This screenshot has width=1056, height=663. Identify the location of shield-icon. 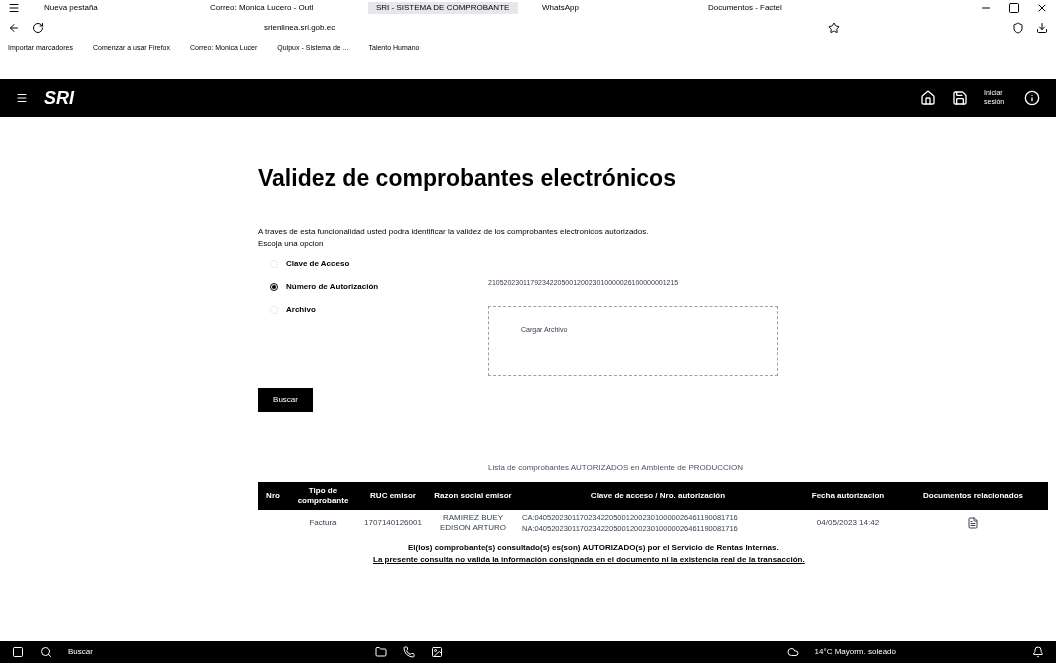
(1018, 28).